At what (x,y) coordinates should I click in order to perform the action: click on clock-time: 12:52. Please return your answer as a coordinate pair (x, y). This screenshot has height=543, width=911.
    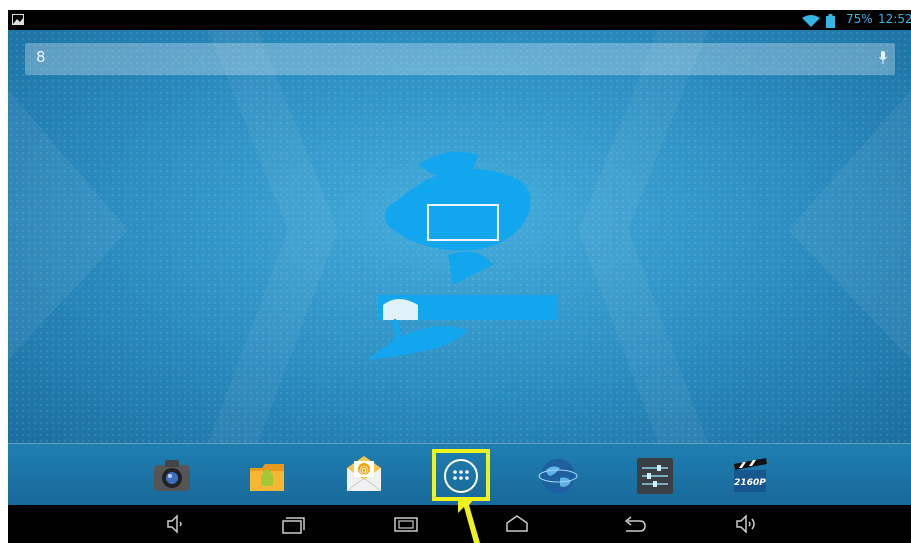
    Looking at the image, I should click on (894, 19).